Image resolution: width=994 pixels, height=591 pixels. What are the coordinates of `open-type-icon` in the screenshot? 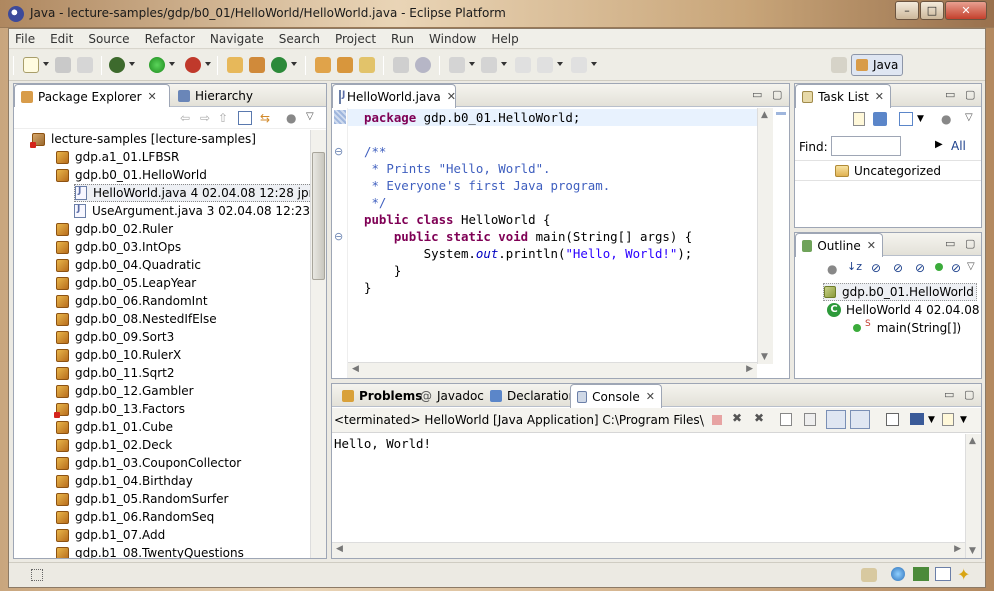 It's located at (323, 65).